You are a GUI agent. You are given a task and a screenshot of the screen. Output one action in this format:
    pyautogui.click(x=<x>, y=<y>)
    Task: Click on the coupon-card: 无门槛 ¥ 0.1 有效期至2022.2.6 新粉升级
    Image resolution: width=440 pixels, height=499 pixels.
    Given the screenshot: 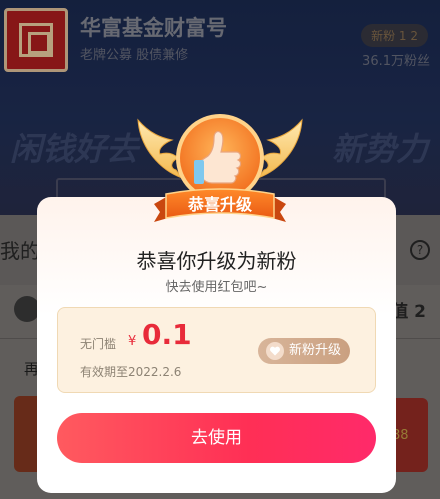 What is the action you would take?
    pyautogui.click(x=216, y=350)
    